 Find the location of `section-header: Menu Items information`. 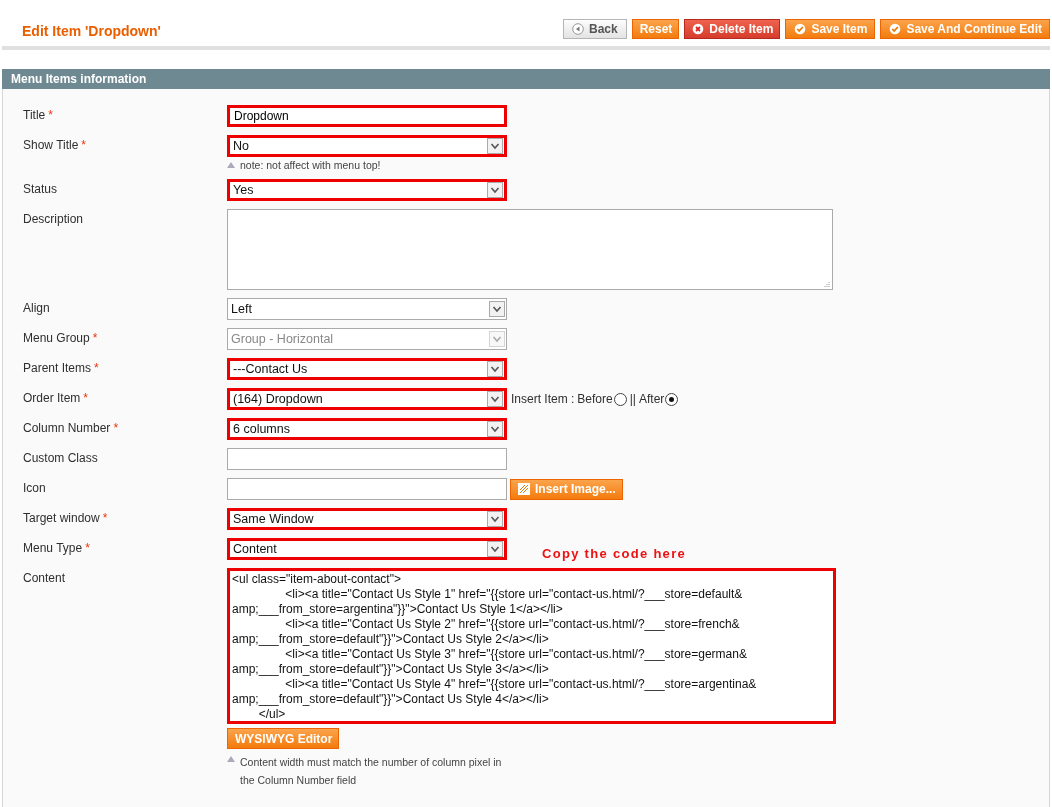

section-header: Menu Items information is located at coordinates (526, 79).